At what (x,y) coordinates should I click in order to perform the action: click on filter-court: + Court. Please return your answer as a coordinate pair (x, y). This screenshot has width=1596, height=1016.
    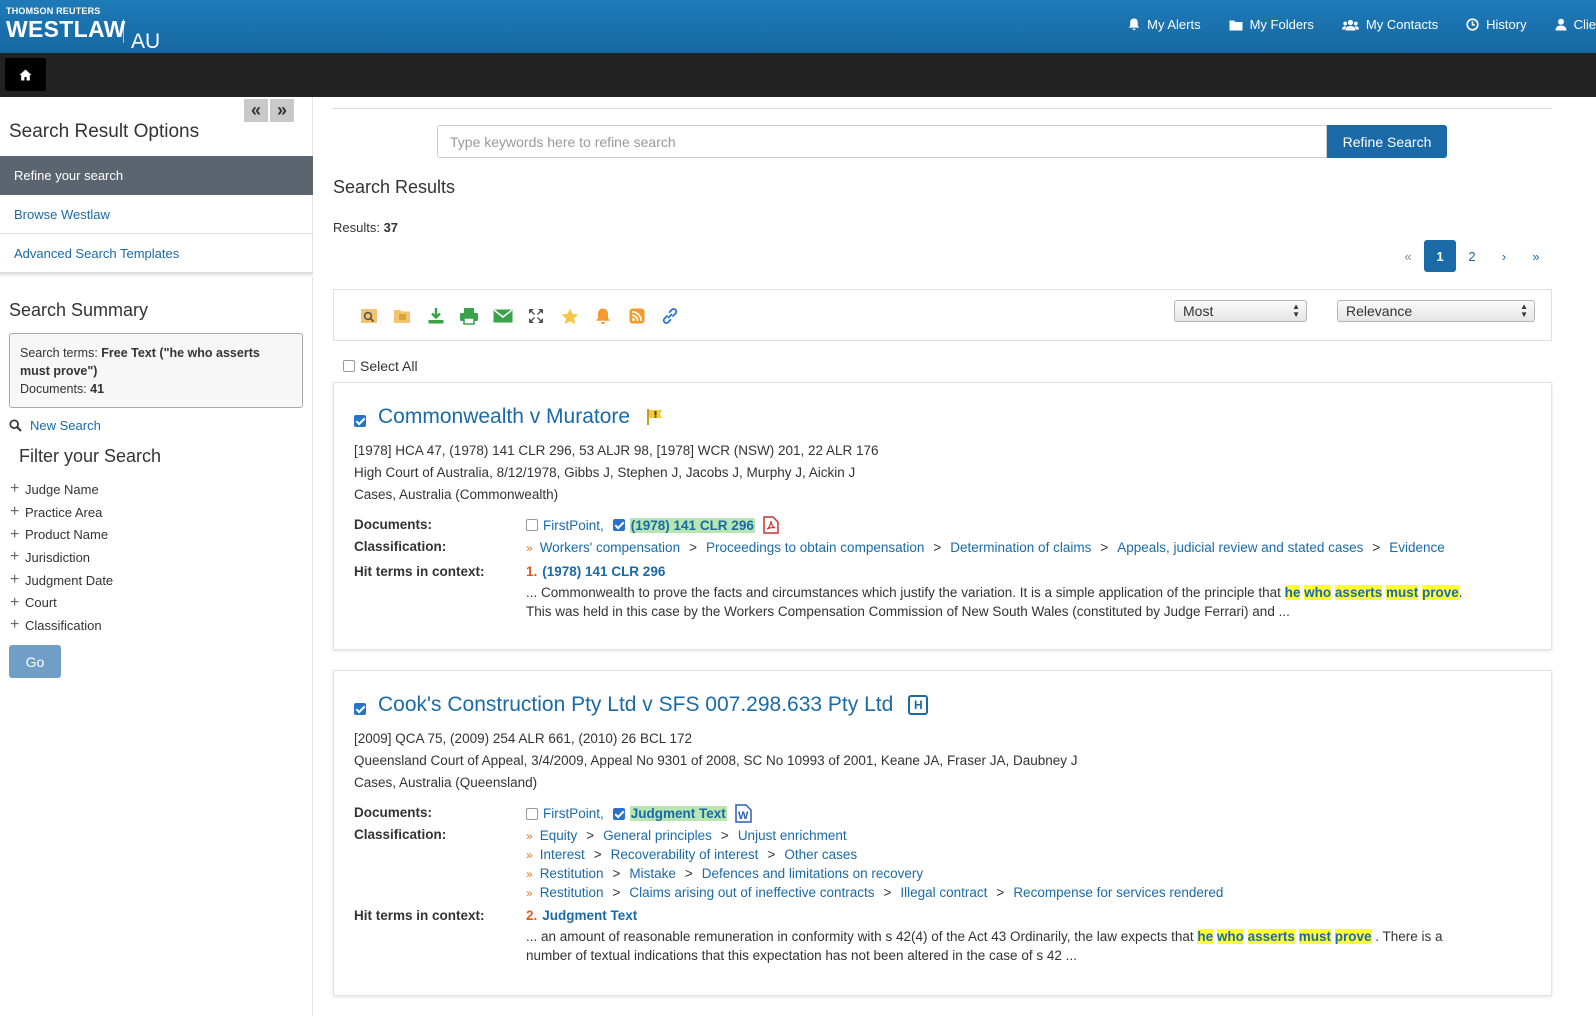
    Looking at the image, I should click on (61, 602).